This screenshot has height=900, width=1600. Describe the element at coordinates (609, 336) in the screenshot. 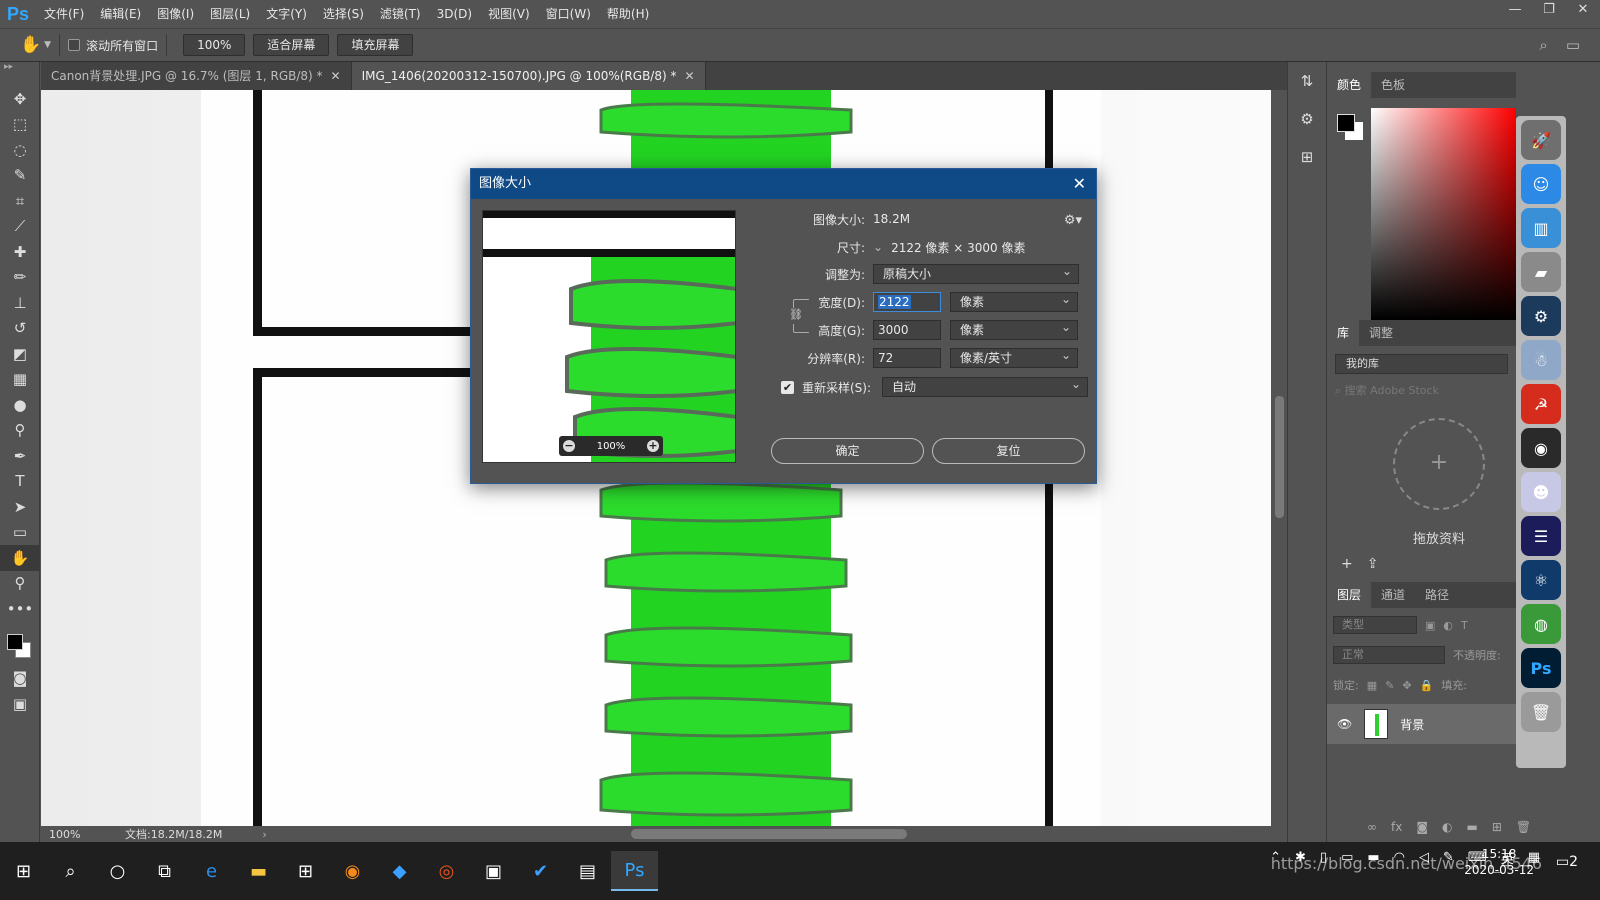

I see `image-preview: − 100% +` at that location.